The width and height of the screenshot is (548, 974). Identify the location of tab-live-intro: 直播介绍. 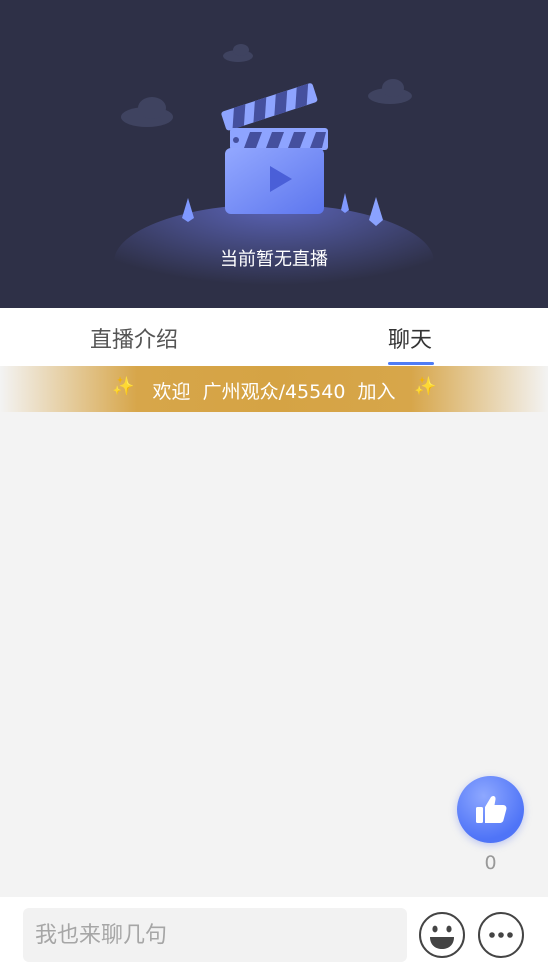
(134, 338).